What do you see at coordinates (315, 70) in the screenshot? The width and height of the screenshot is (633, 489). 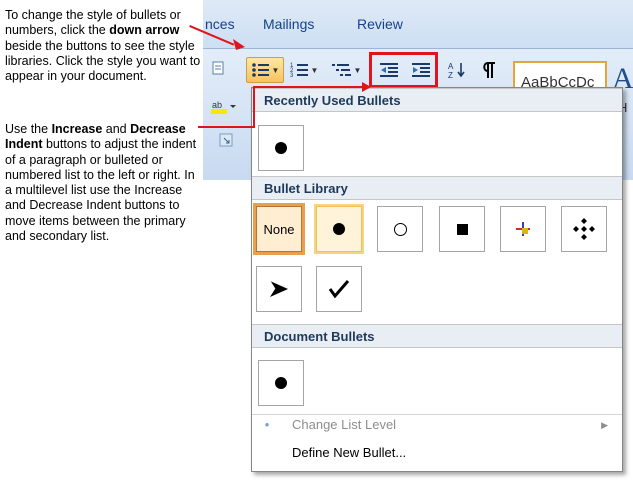 I see `numbering-dropdown-arrow-icon: ▼` at bounding box center [315, 70].